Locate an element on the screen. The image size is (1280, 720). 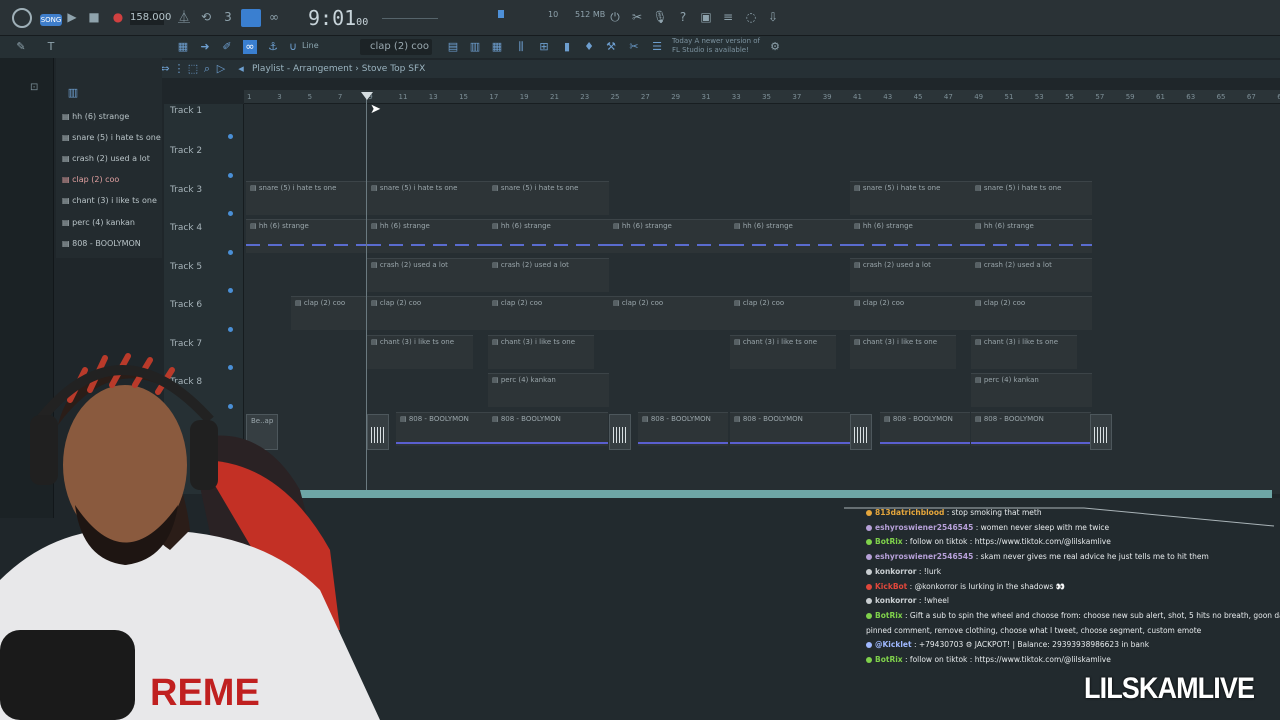
slice-tool-icon: ⋮ is located at coordinates (179, 69).